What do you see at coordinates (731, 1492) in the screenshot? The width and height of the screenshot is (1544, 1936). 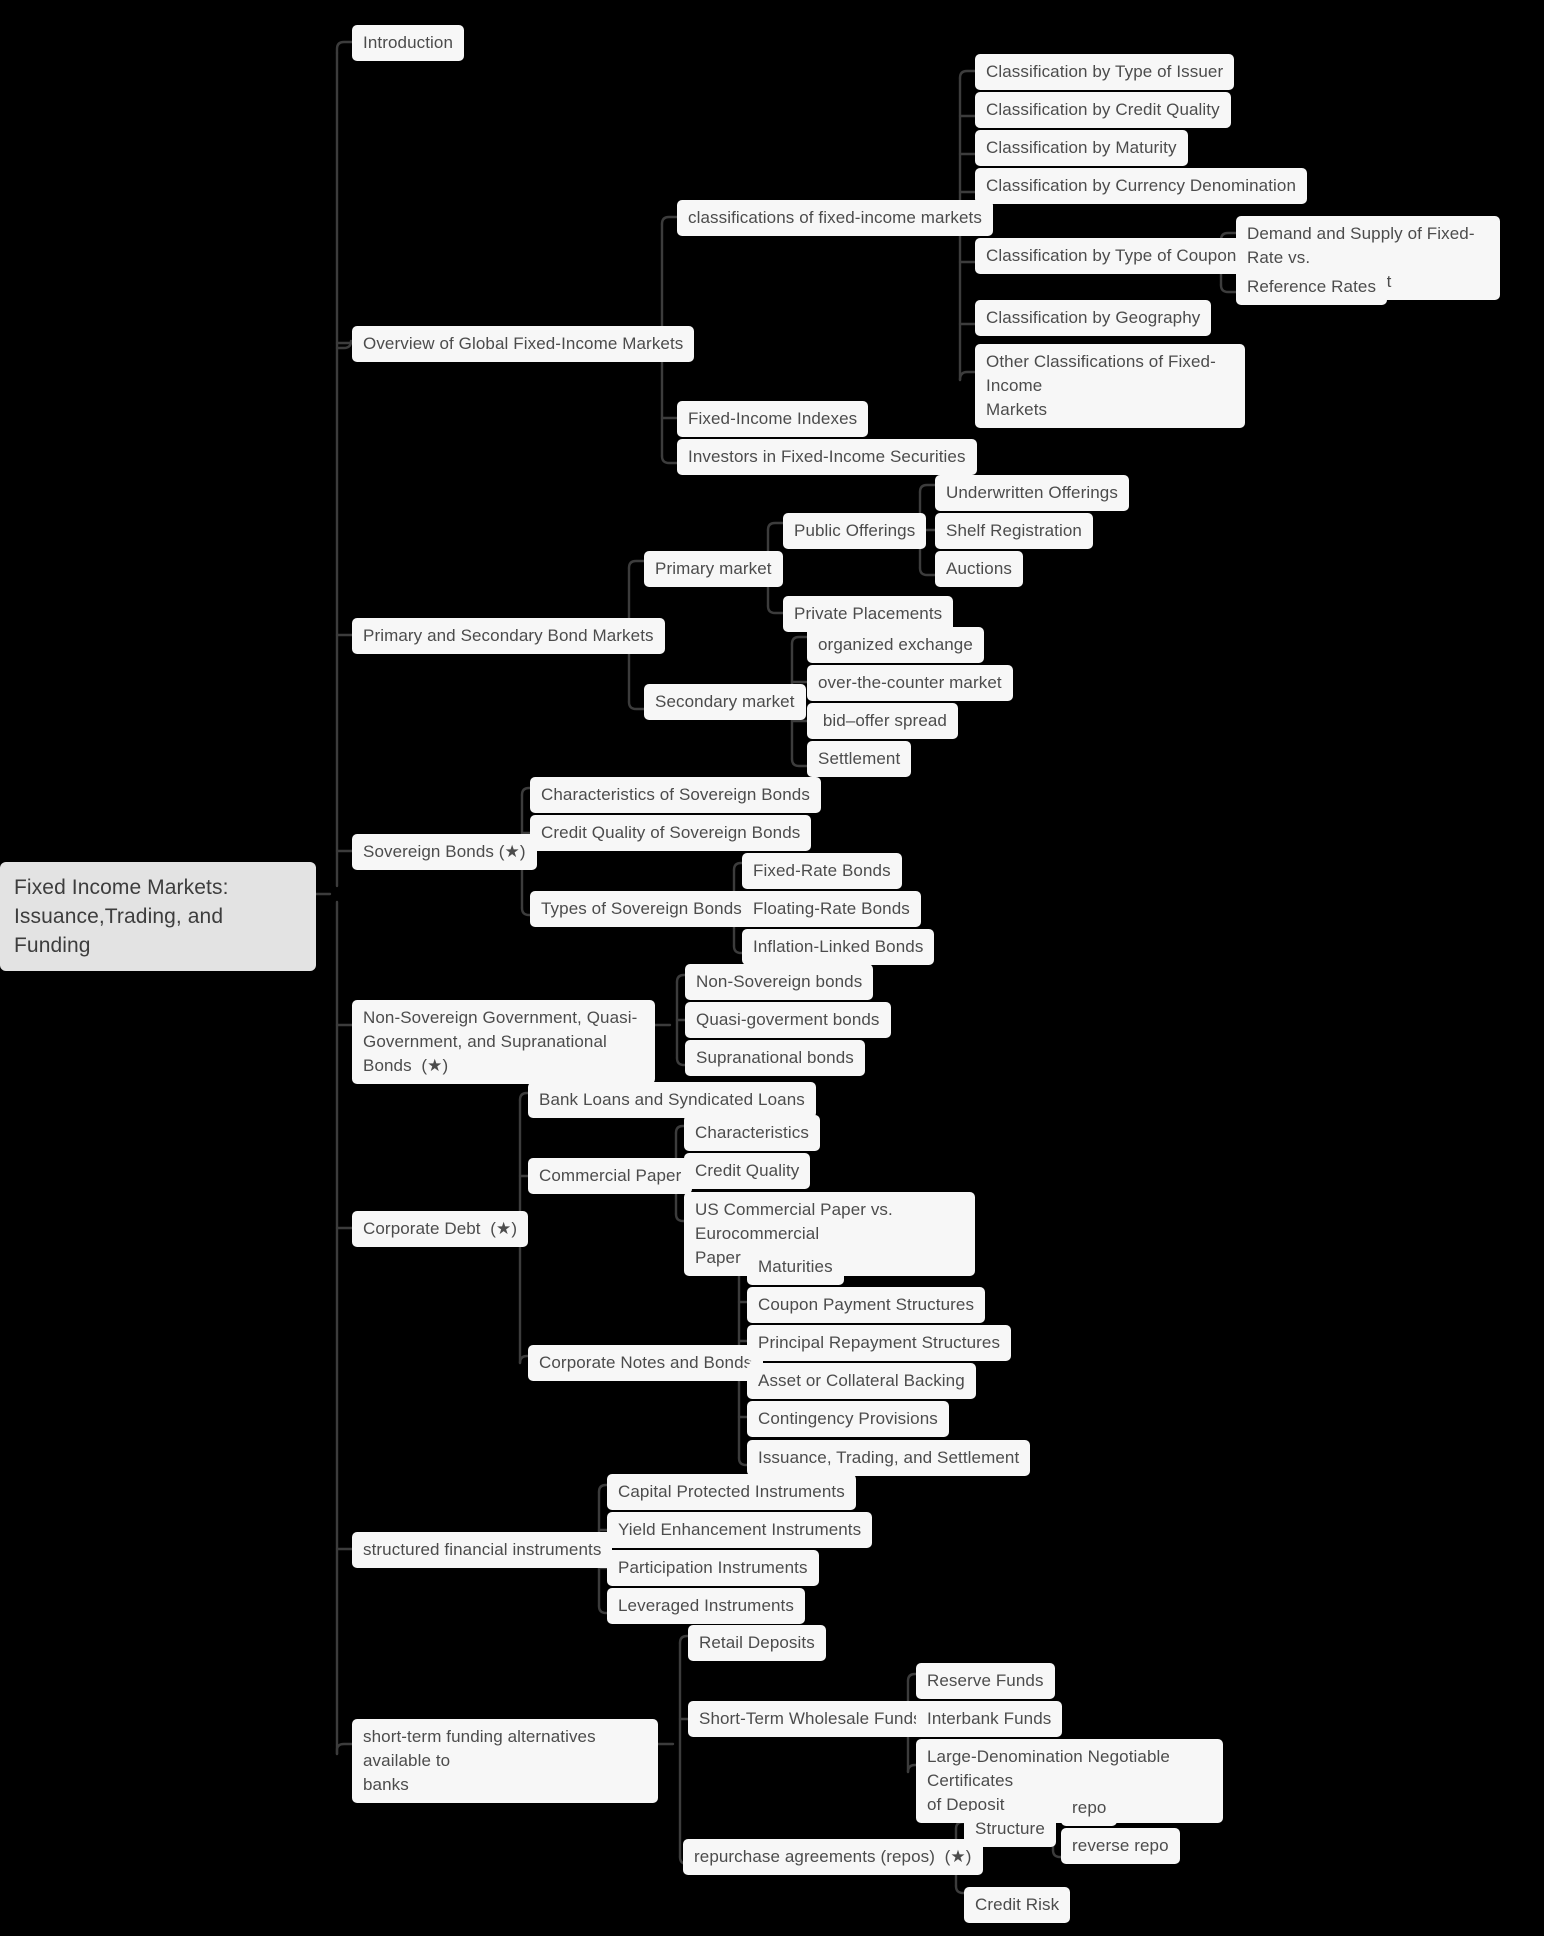 I see `node-capital-protected-instruments: Capital Protected Instruments` at bounding box center [731, 1492].